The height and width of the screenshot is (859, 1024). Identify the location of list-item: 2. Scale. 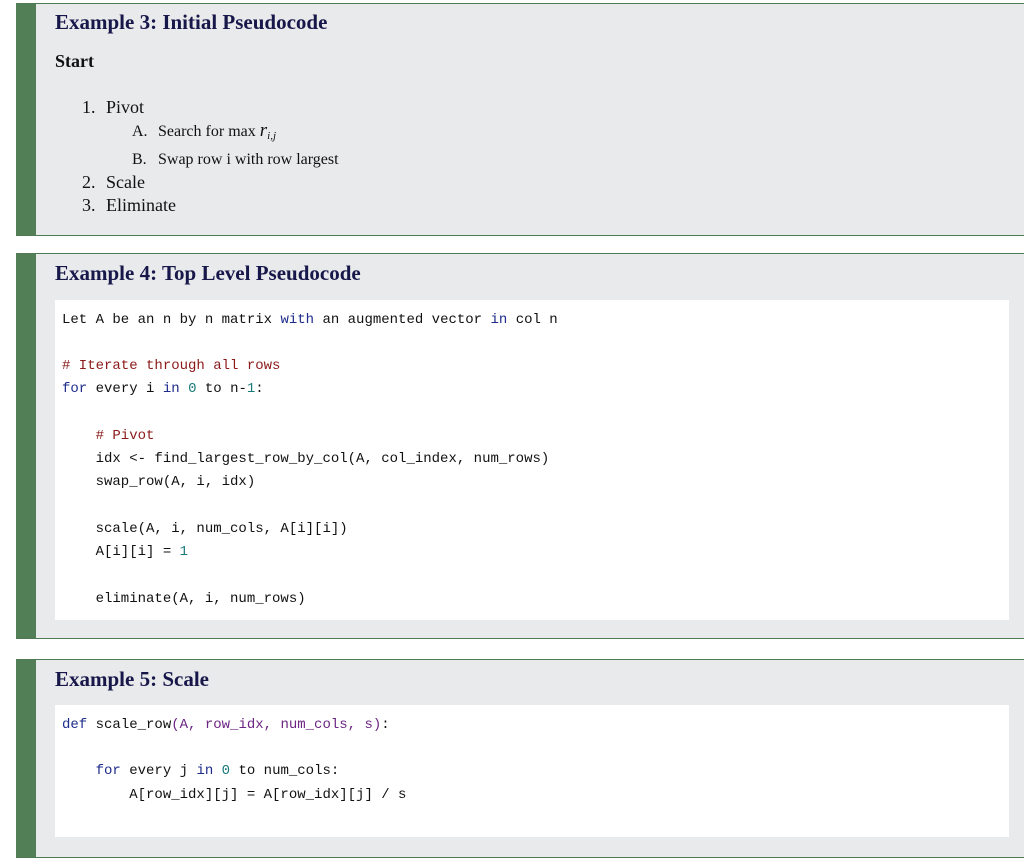
(210, 182).